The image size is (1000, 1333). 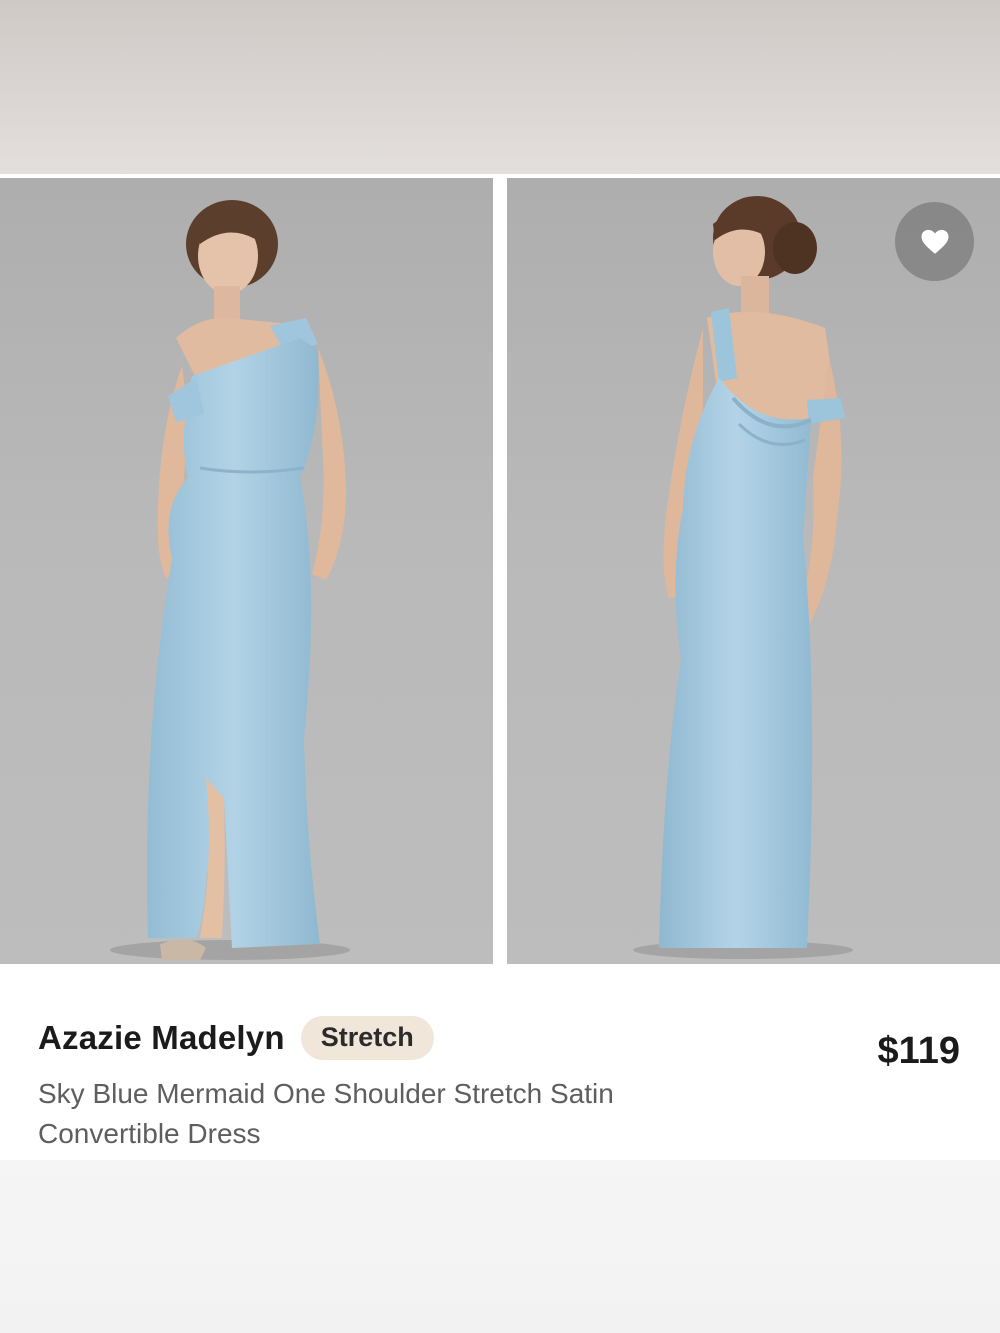 What do you see at coordinates (743, 577) in the screenshot?
I see `model-back-illustration` at bounding box center [743, 577].